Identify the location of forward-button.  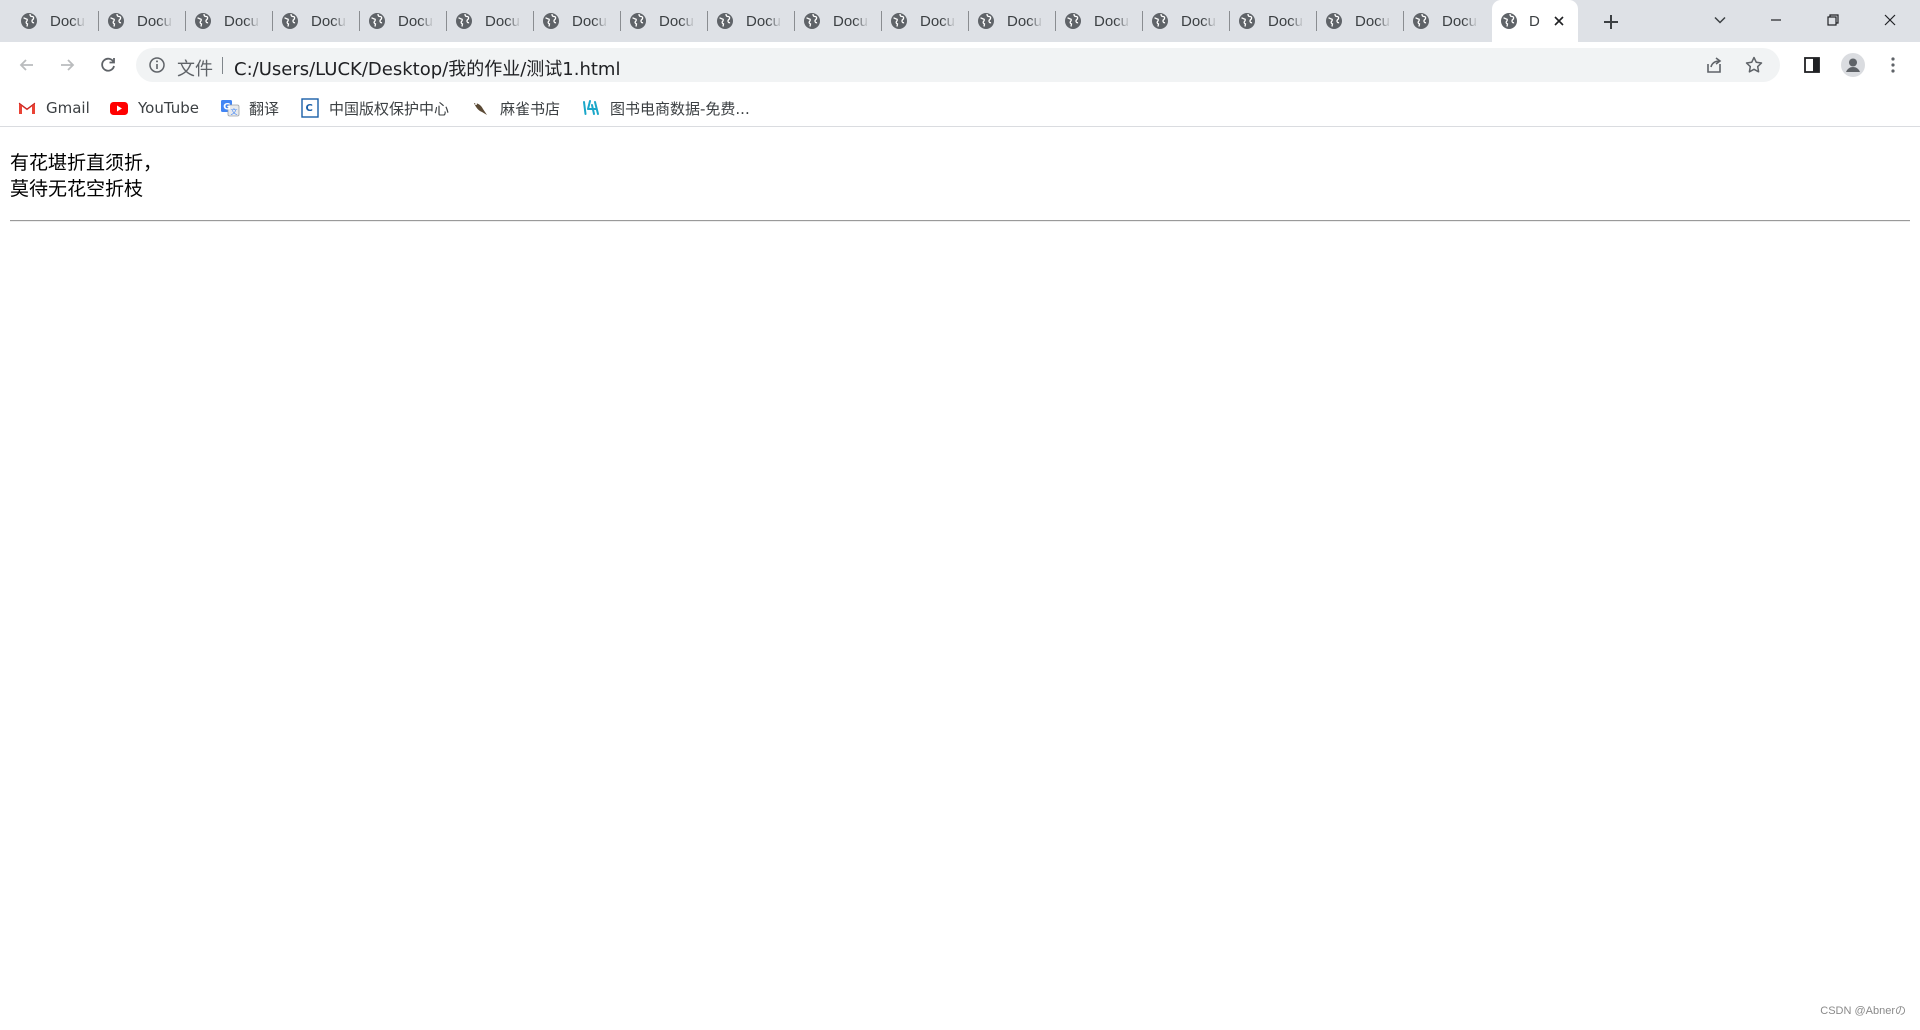
(67, 65).